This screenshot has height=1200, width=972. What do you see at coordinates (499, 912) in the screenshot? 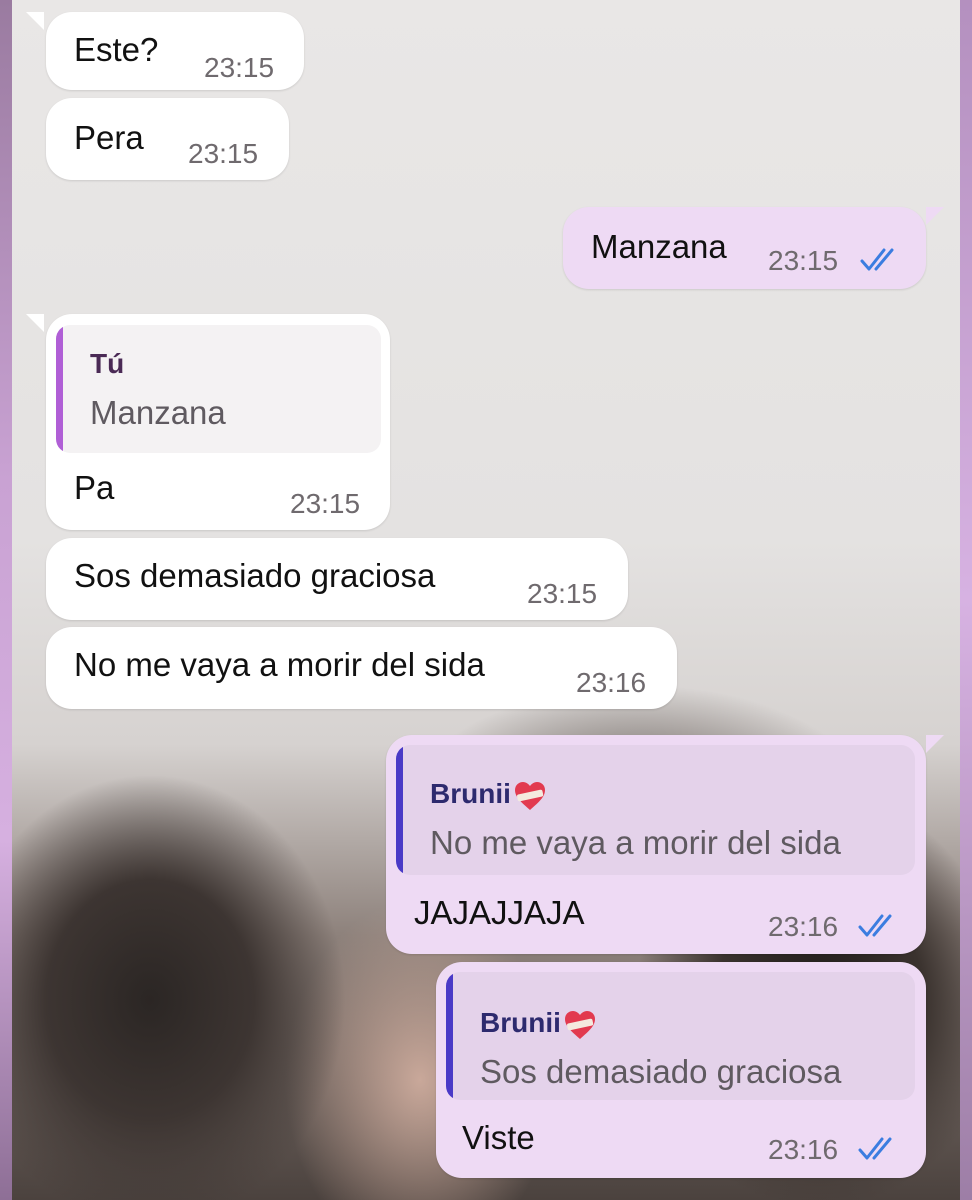
I see `message-text: JAJAJJAJA` at bounding box center [499, 912].